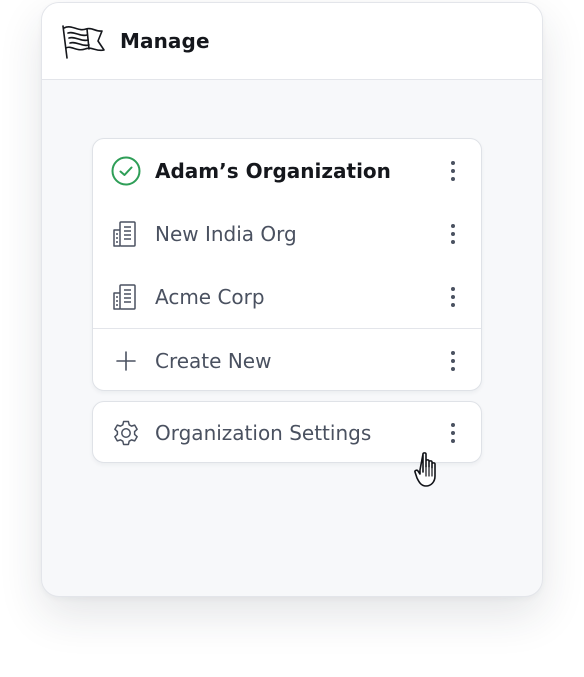 The width and height of the screenshot is (584, 677). I want to click on org-item-label: Acme Corp, so click(210, 296).